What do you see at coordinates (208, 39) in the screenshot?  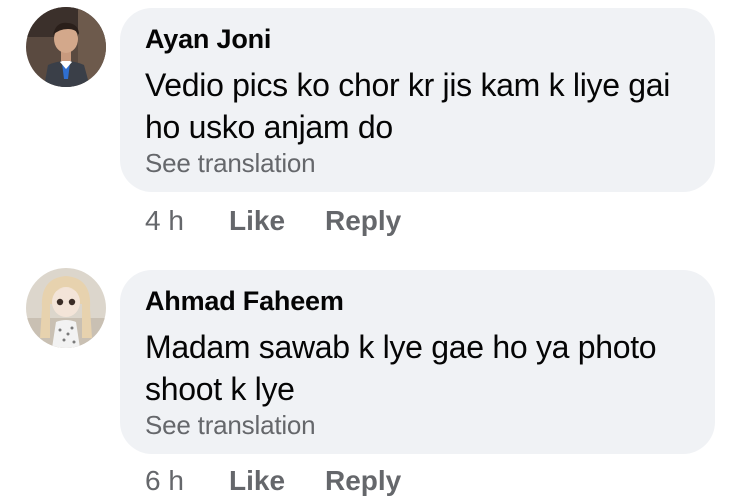 I see `comment-author: Ayan Joni` at bounding box center [208, 39].